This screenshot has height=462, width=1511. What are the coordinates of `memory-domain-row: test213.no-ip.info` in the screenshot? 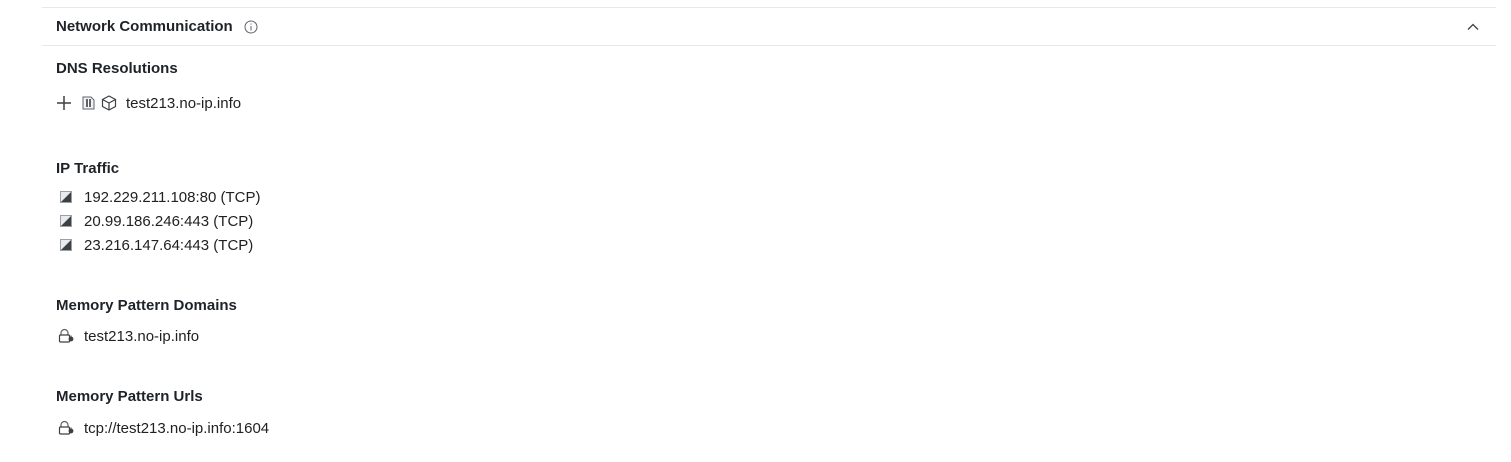 It's located at (127, 336).